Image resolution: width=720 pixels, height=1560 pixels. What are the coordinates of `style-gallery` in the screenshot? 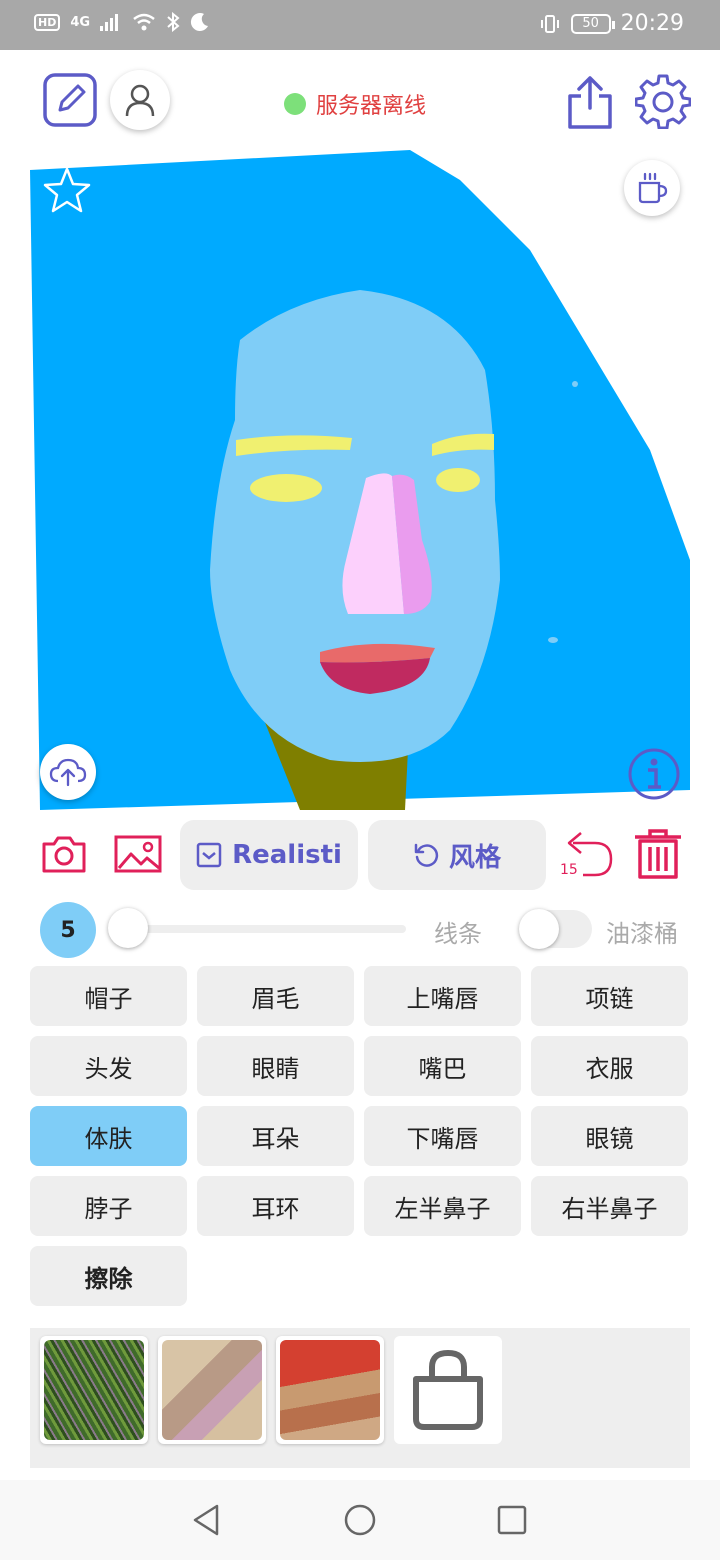 It's located at (360, 1398).